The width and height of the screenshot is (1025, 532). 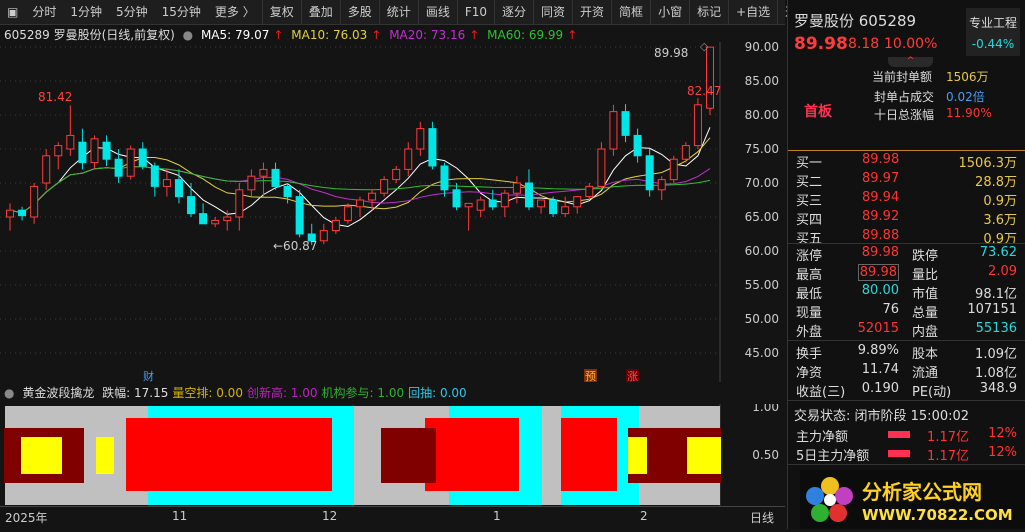 What do you see at coordinates (762, 48) in the screenshot?
I see `y-axis-label: 90.00` at bounding box center [762, 48].